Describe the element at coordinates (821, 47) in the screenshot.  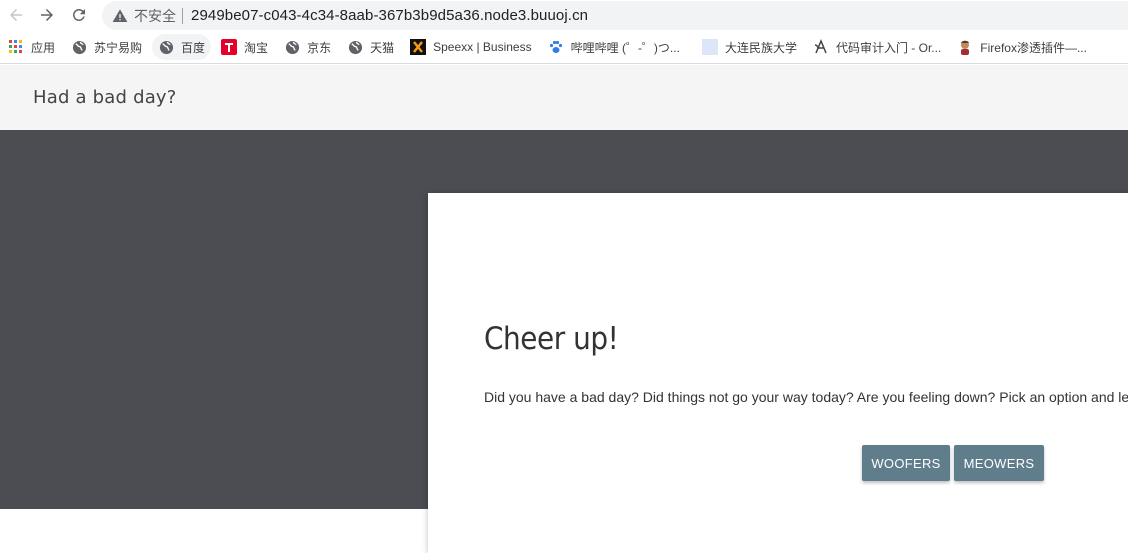
I see `wing-icon` at that location.